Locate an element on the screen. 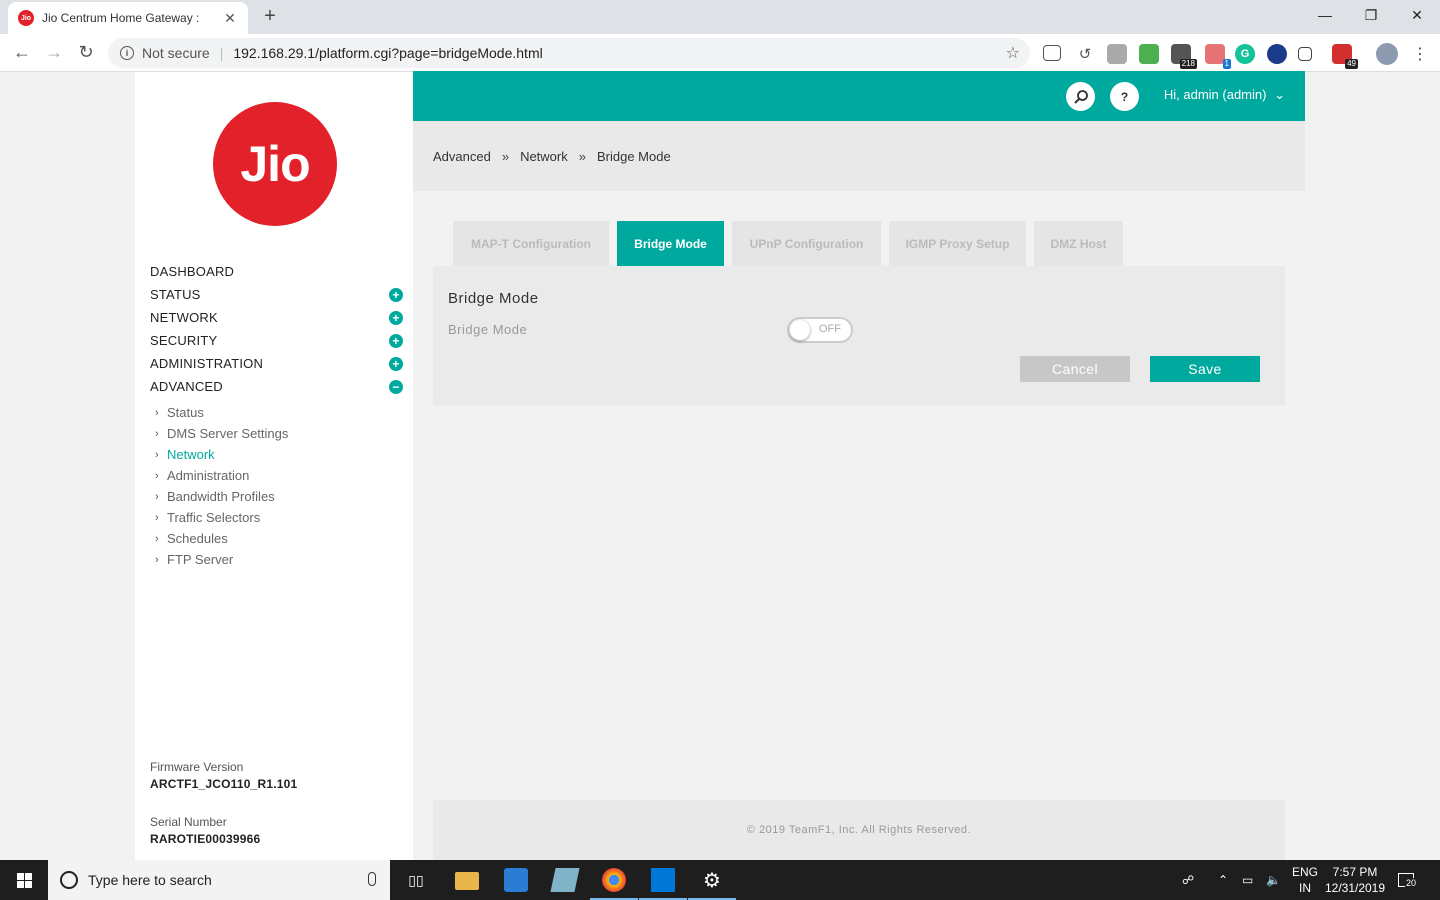 This screenshot has height=900, width=1440. submenu-item-label: Administration is located at coordinates (208, 475).